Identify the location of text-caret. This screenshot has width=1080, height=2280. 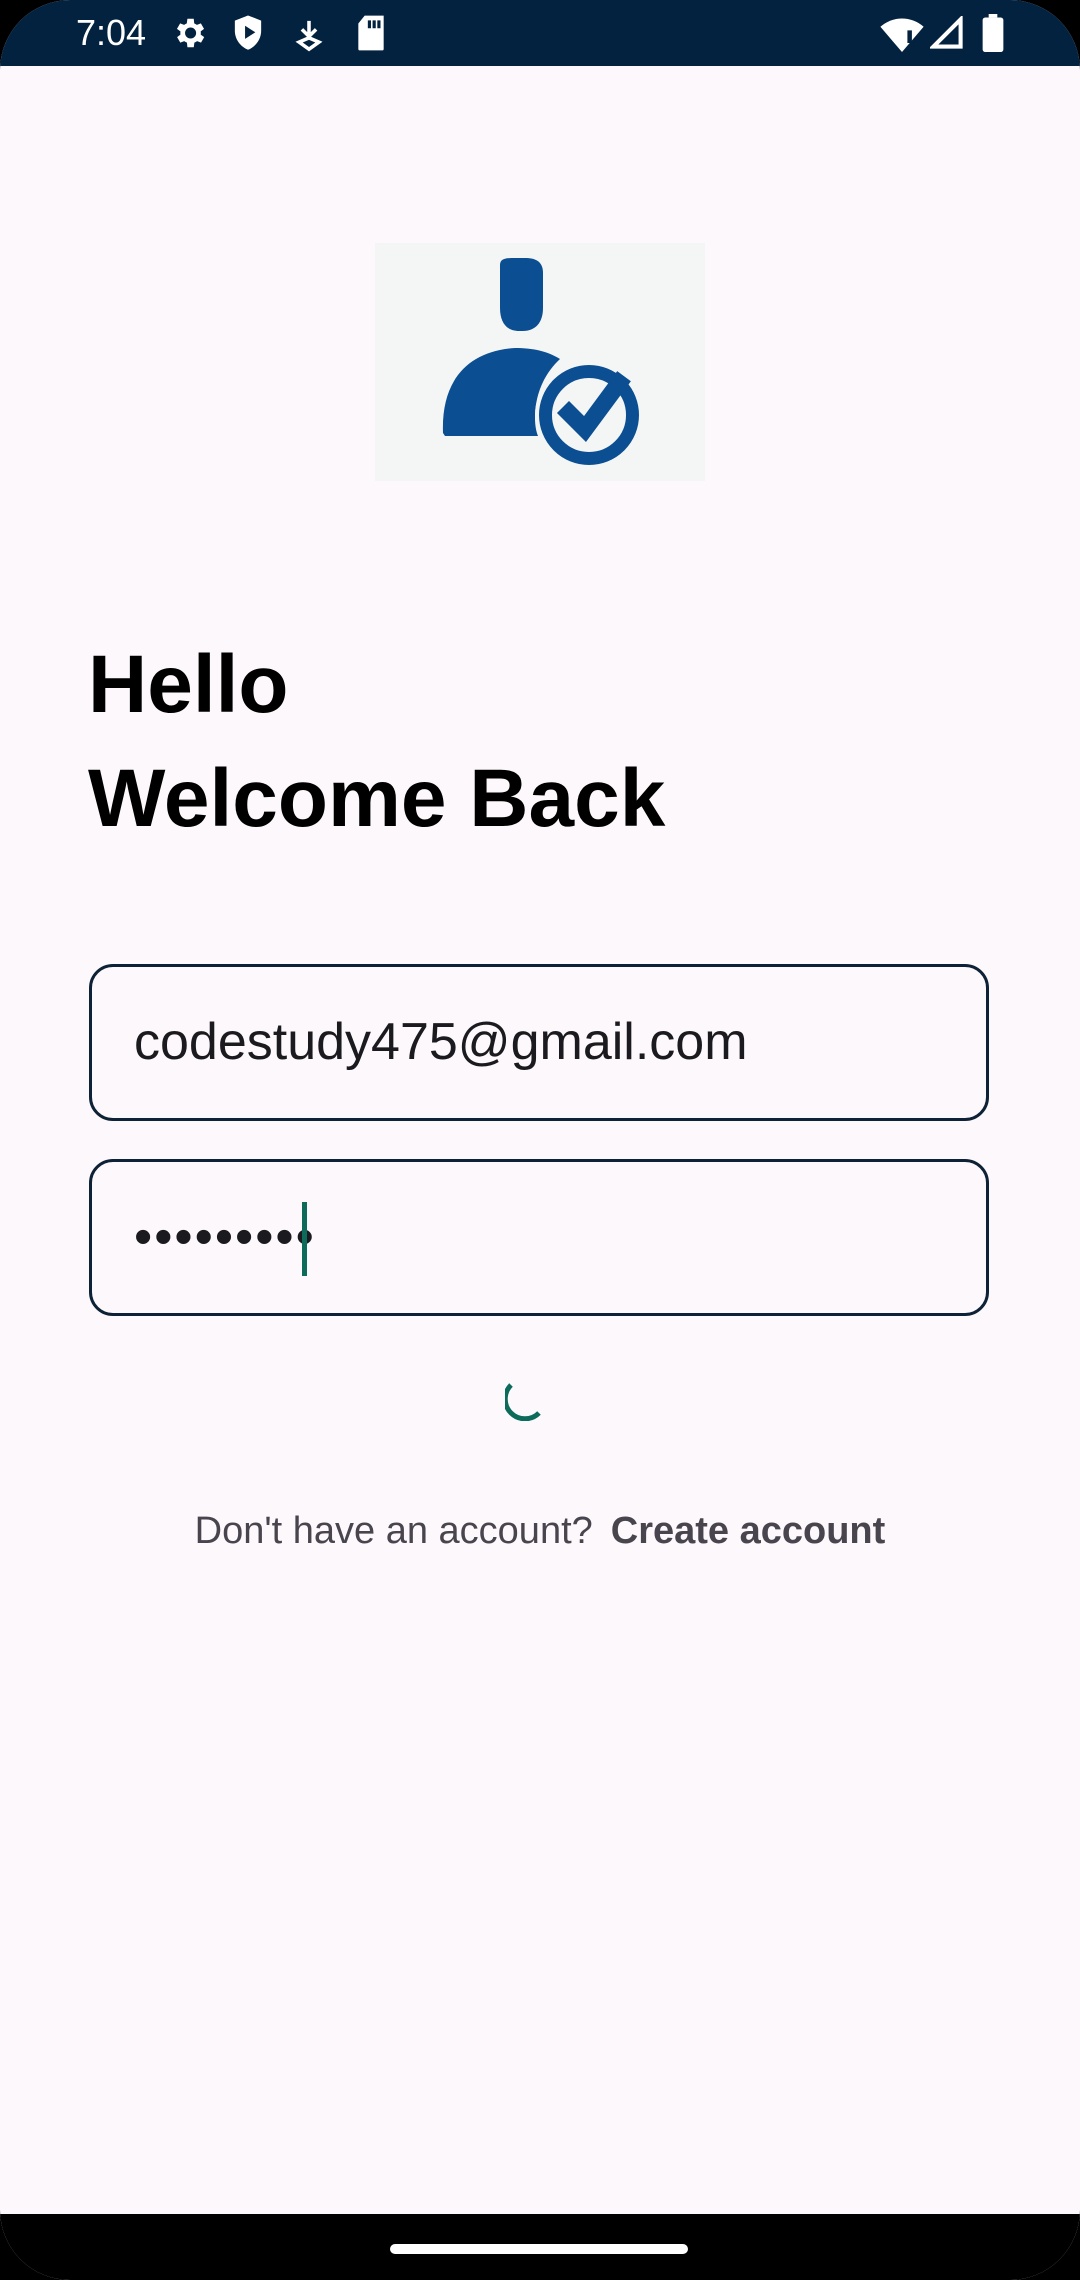
(304, 1239).